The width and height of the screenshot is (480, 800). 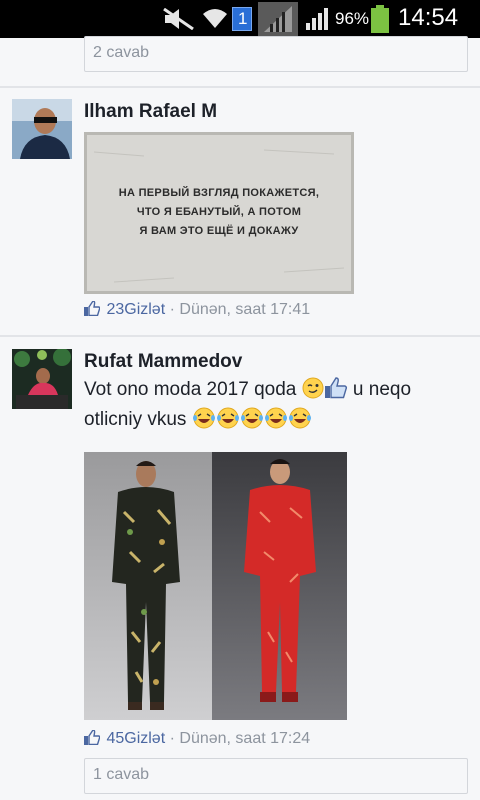 I want to click on meme-text-line: ЧТО Я ЕБАНУТЫЙ, А ПОТОМ, so click(x=219, y=212).